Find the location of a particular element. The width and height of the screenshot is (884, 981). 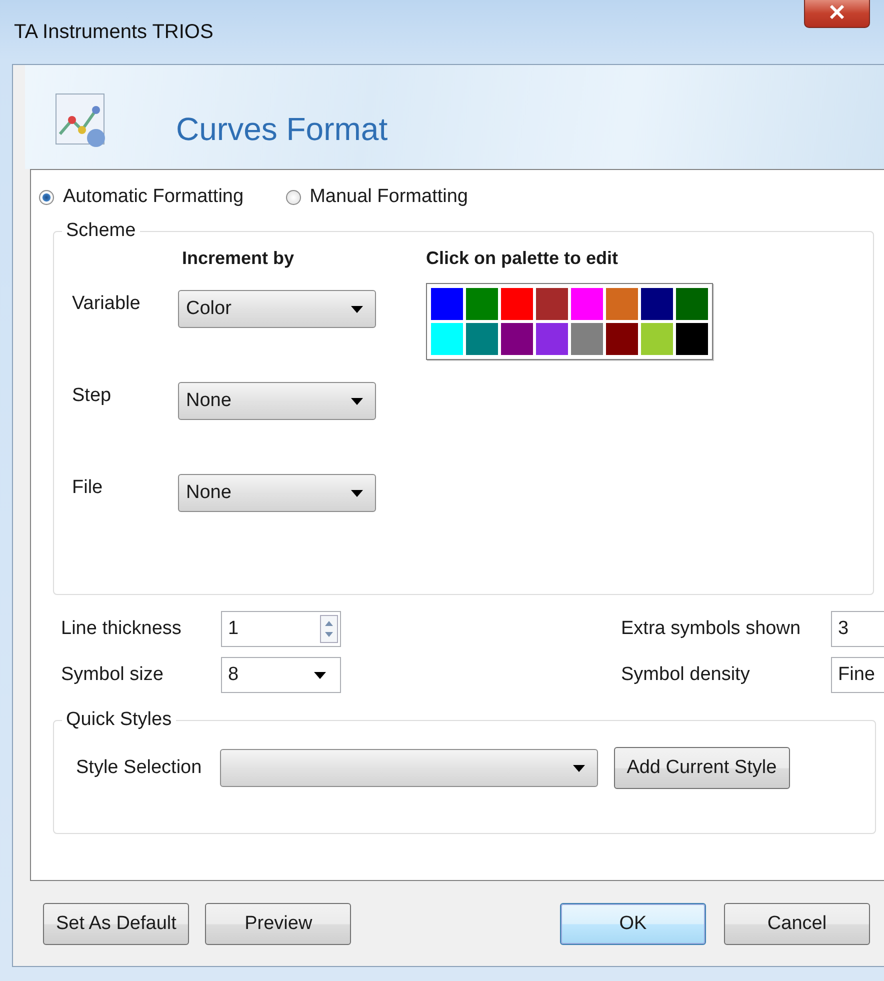

dropdown: Color is located at coordinates (277, 309).